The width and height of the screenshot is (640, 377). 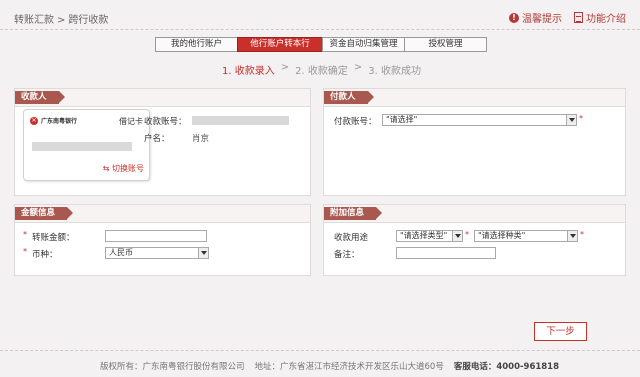 I want to click on breadcrumb: 转账汇款 > 跨行收款, so click(x=61, y=18).